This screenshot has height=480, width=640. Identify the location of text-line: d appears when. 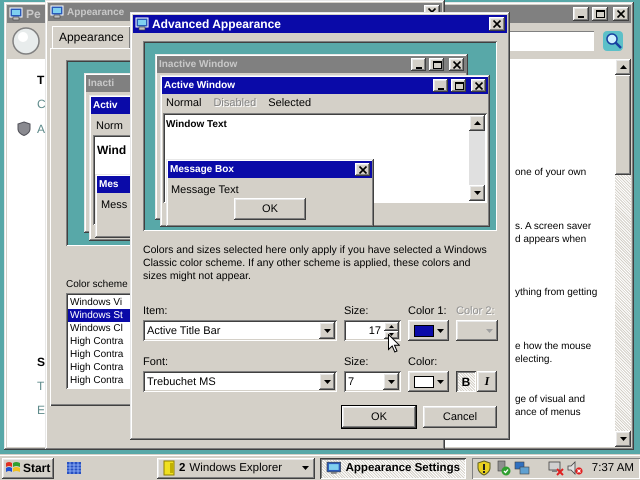
(550, 239).